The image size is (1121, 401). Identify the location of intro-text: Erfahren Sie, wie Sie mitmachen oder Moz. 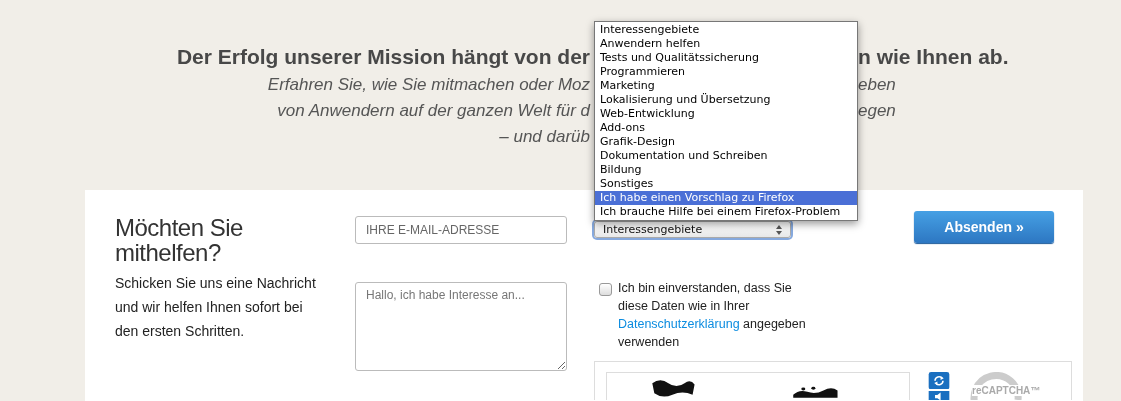
(428, 85).